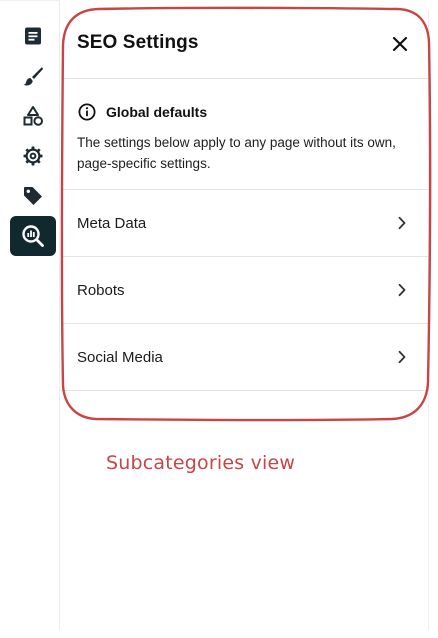 The height and width of the screenshot is (638, 438). I want to click on close-button, so click(400, 44).